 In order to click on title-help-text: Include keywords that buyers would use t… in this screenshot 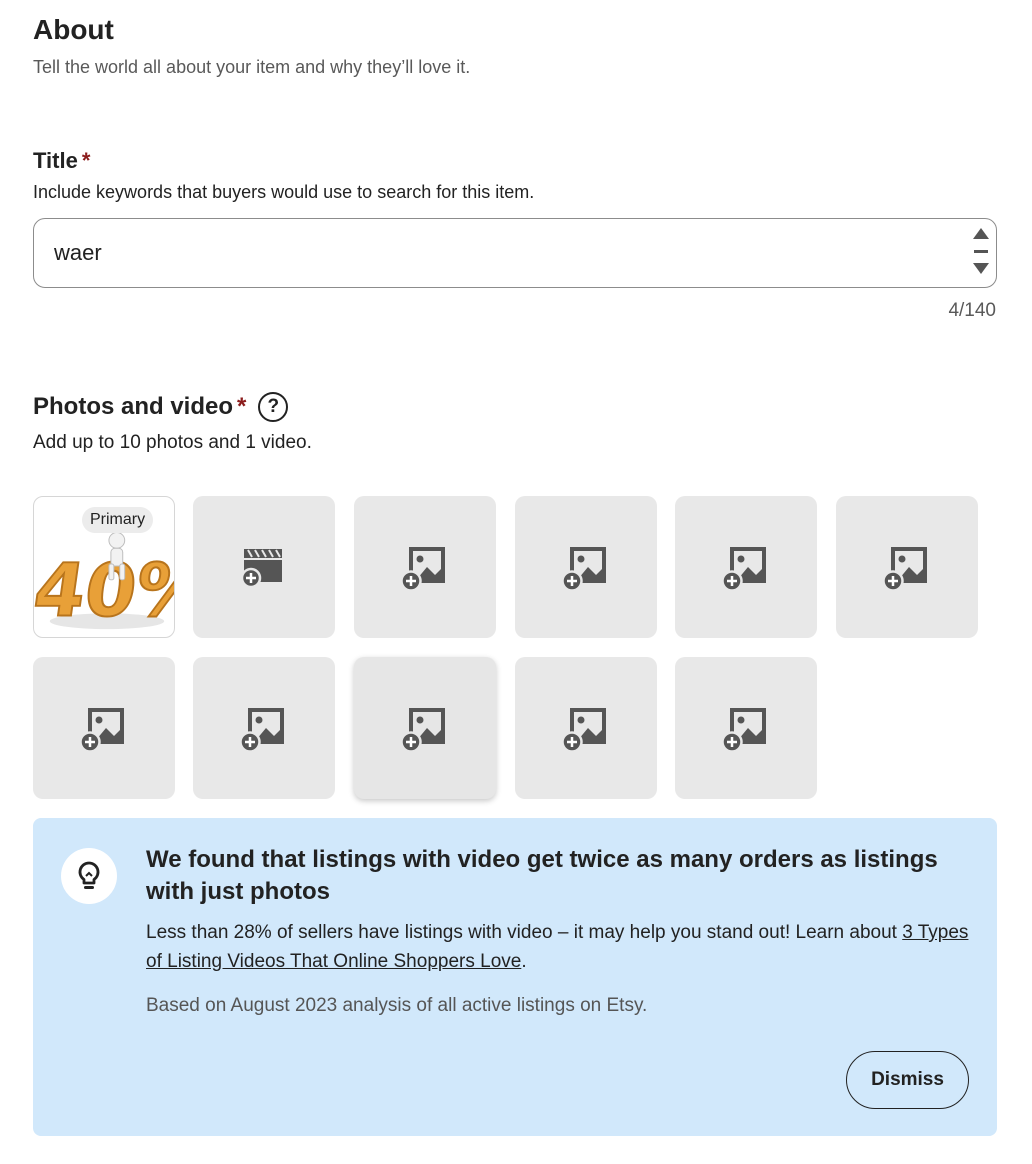, I will do `click(284, 192)`.